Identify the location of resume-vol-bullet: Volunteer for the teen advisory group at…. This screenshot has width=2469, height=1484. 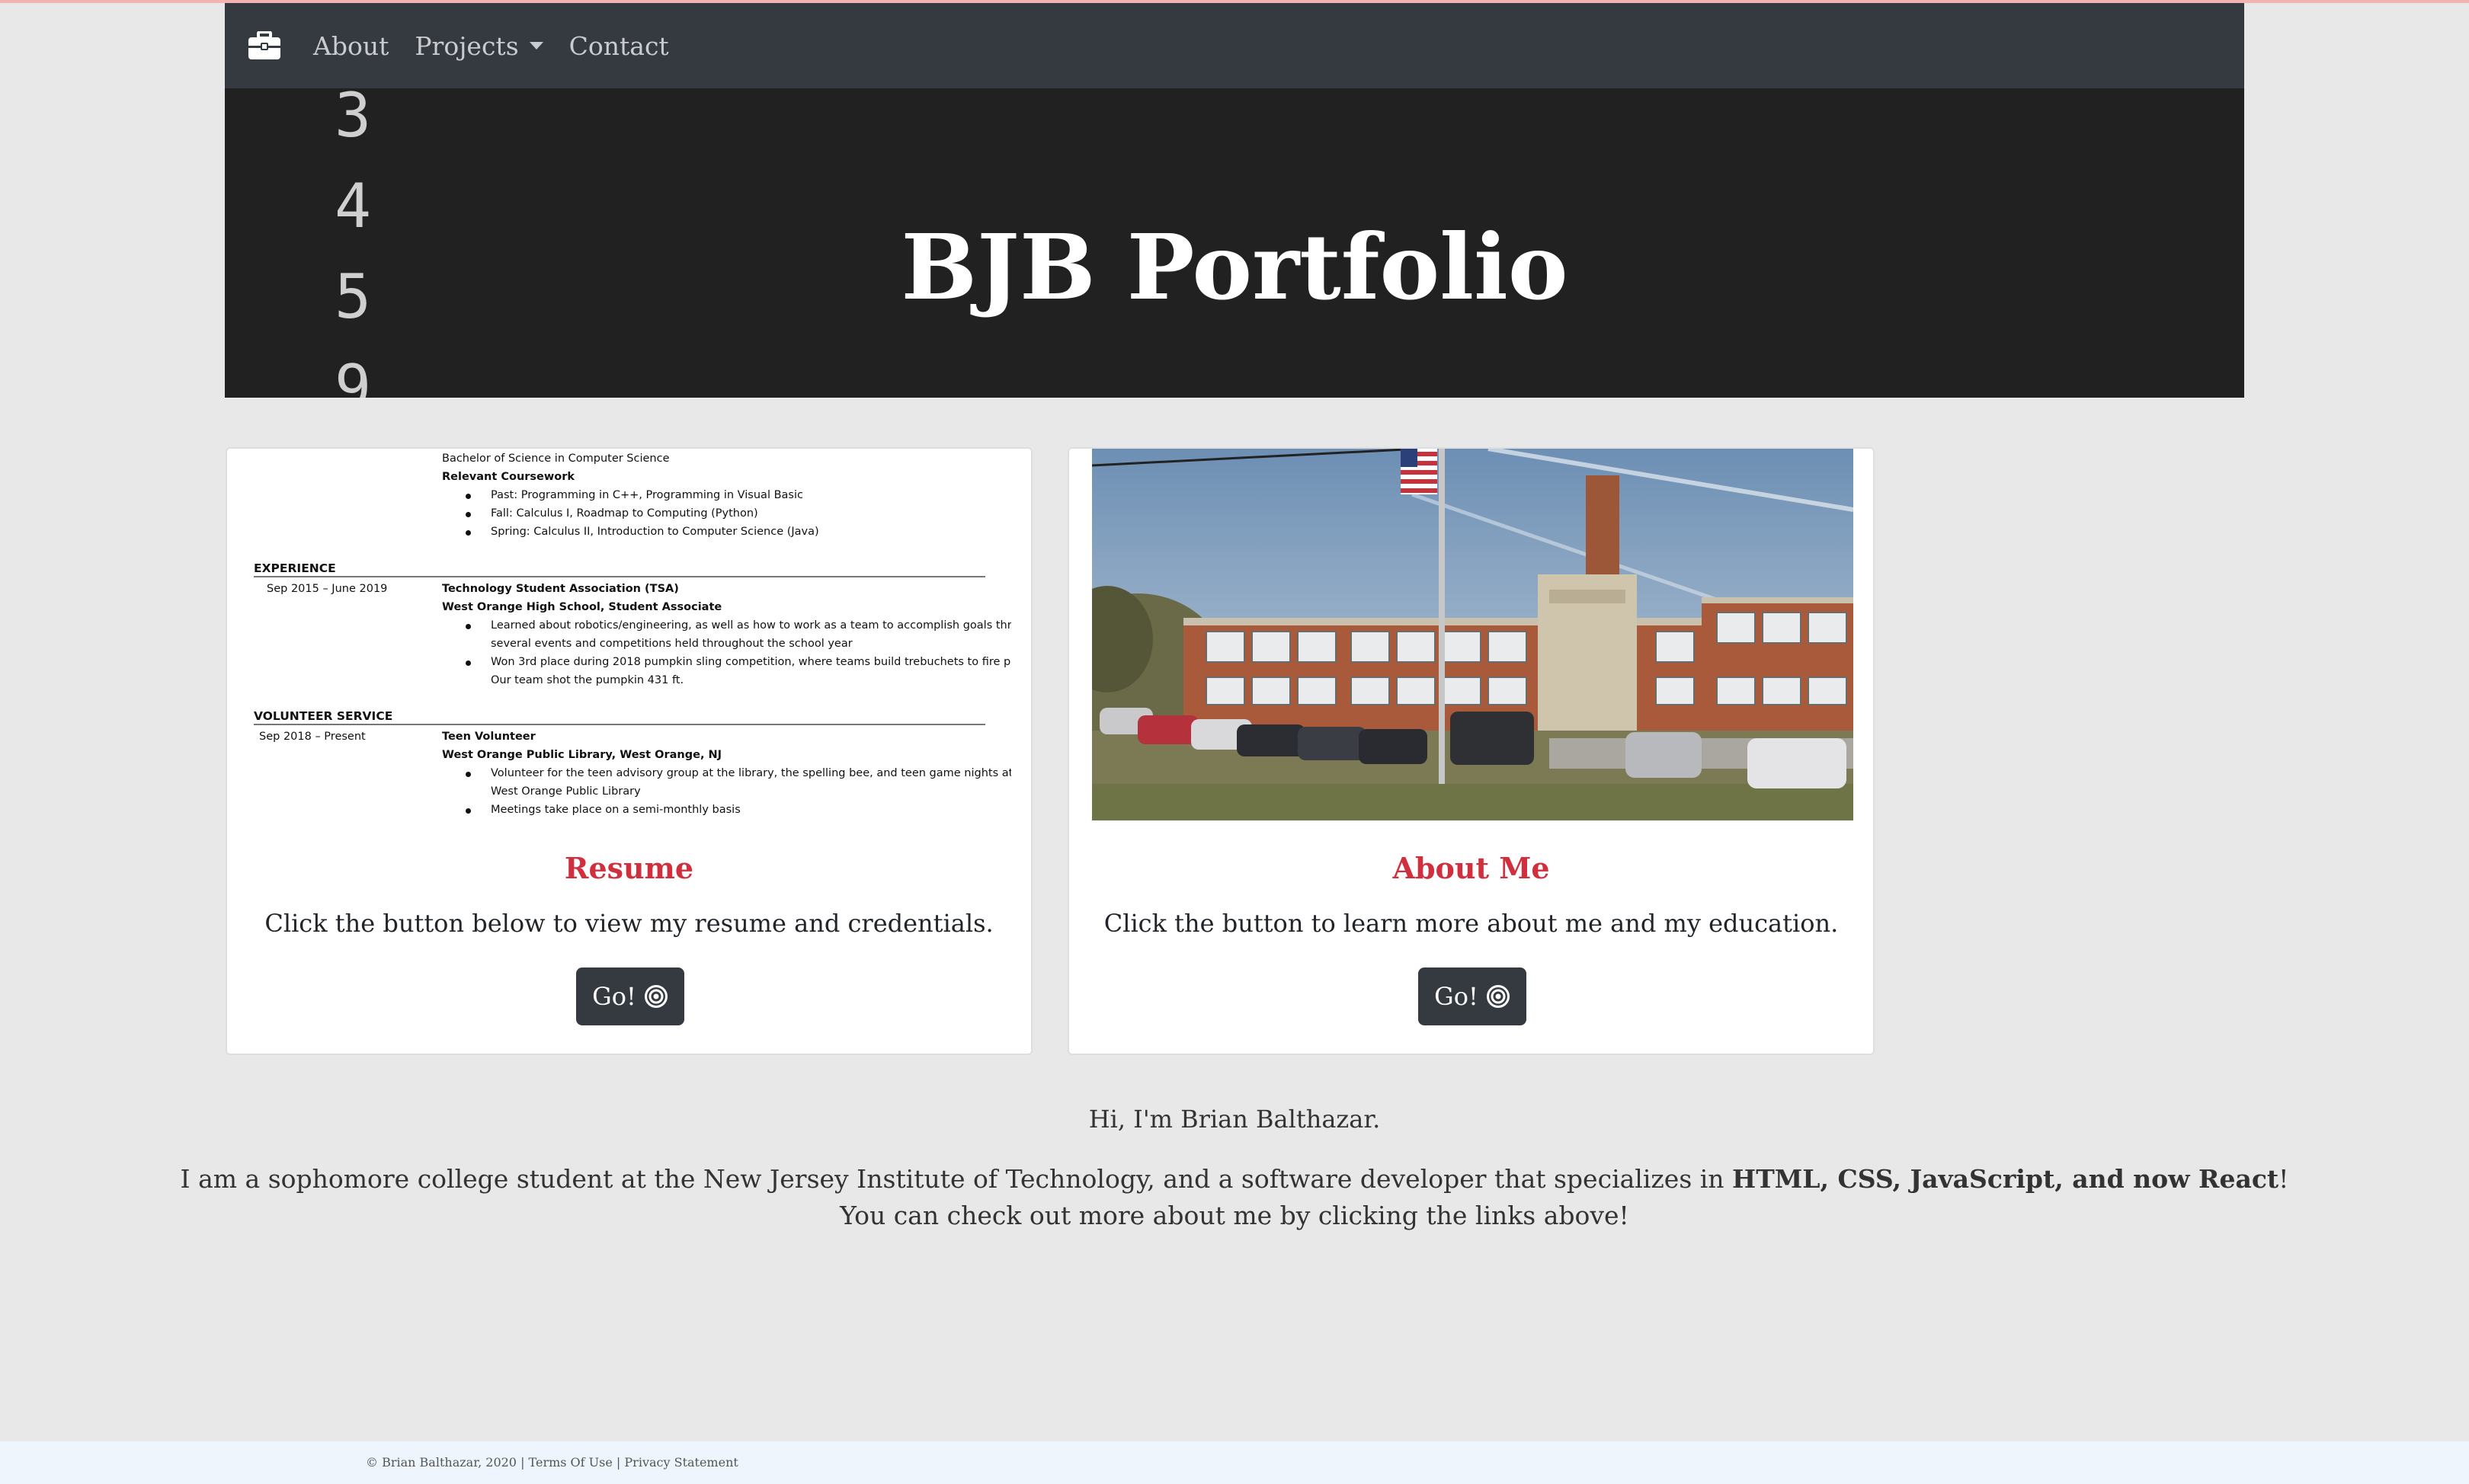
(751, 773).